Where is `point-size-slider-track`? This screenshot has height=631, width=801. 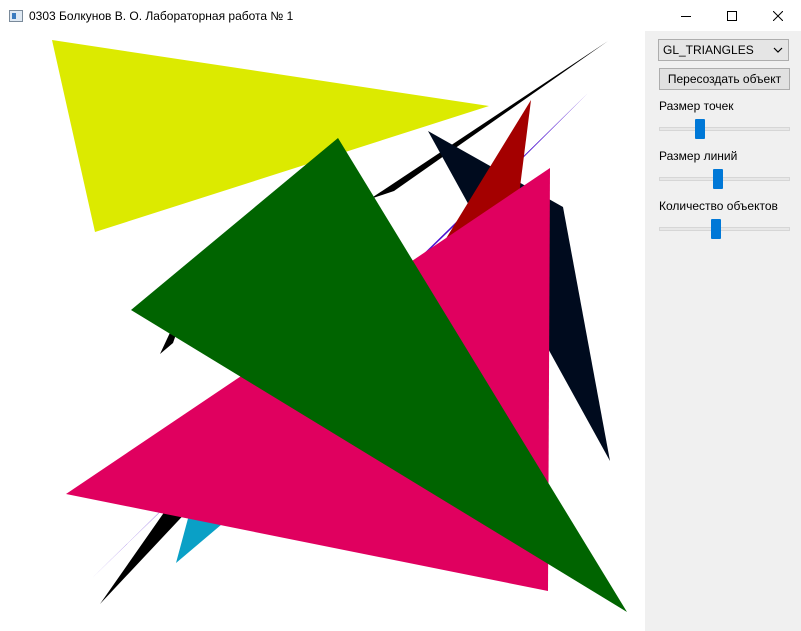
point-size-slider-track is located at coordinates (724, 129).